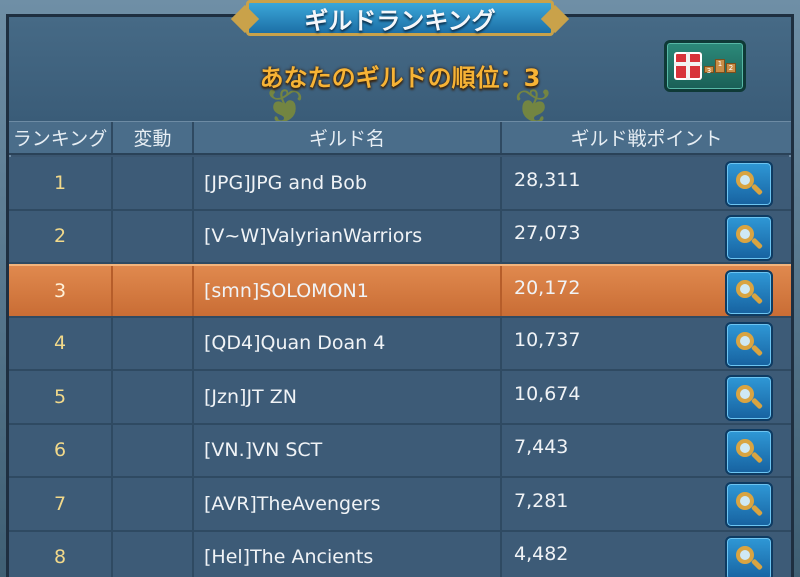 This screenshot has width=800, height=577. What do you see at coordinates (61, 450) in the screenshot?
I see `row-rank: 6` at bounding box center [61, 450].